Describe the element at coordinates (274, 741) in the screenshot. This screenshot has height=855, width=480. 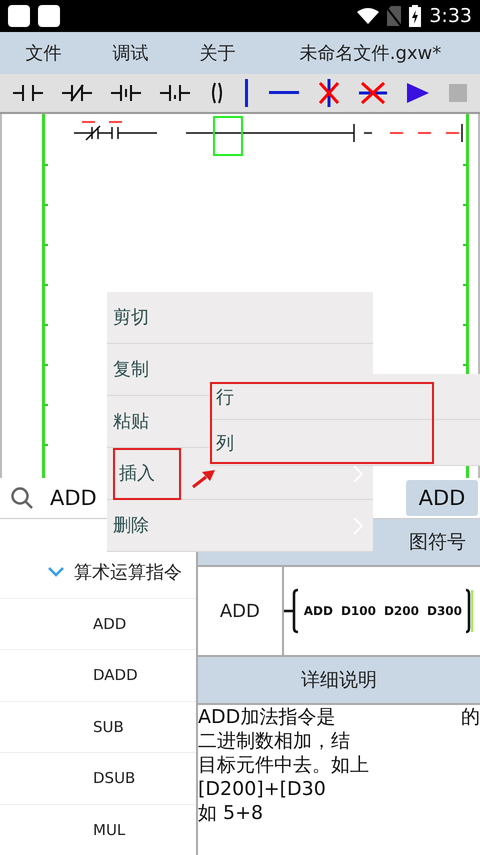
I see `description-text: 二进制数相加，结` at that location.